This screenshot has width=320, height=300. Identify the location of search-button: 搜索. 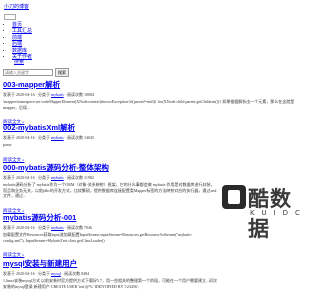
(62, 72).